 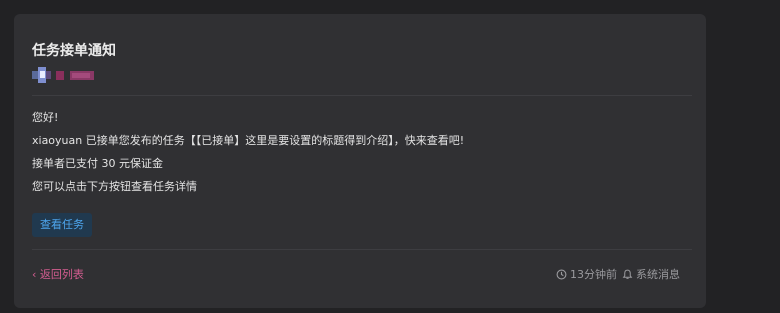 What do you see at coordinates (593, 274) in the screenshot?
I see `time-ago-label: 13分钟前` at bounding box center [593, 274].